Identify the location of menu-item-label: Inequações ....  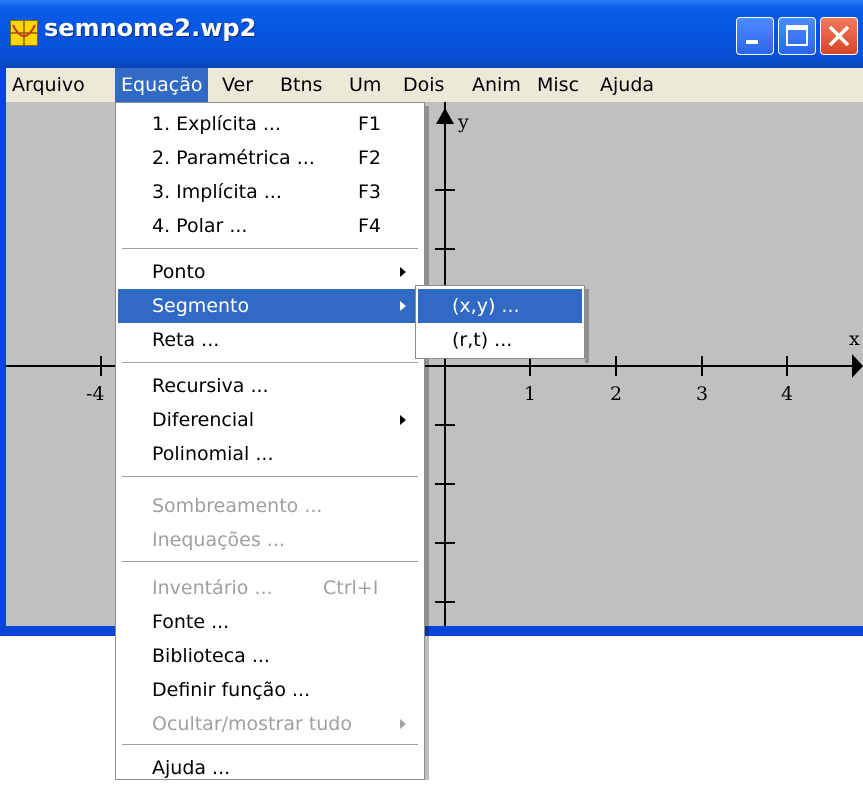
(218, 540).